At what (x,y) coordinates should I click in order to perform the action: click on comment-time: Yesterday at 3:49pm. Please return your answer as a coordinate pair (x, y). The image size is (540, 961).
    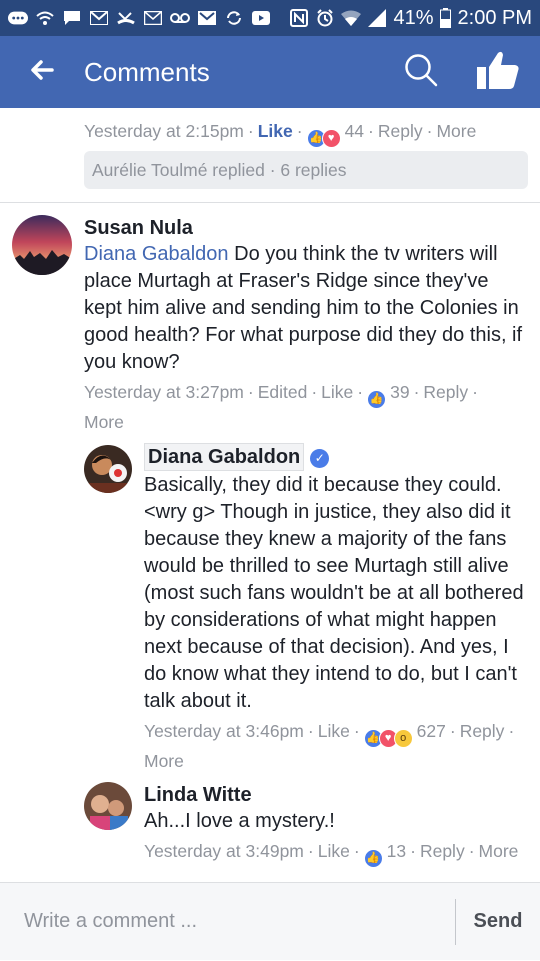
    Looking at the image, I should click on (224, 851).